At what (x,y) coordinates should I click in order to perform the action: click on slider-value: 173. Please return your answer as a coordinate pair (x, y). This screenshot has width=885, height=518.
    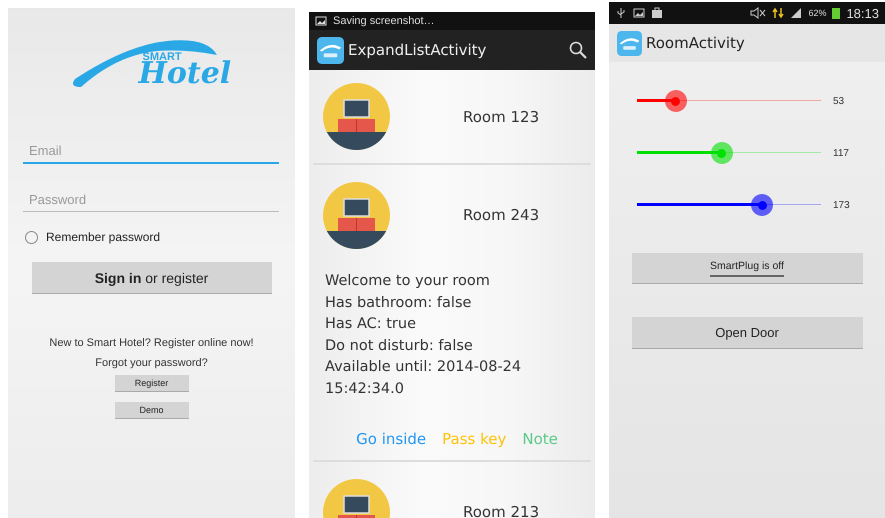
    Looking at the image, I should click on (841, 205).